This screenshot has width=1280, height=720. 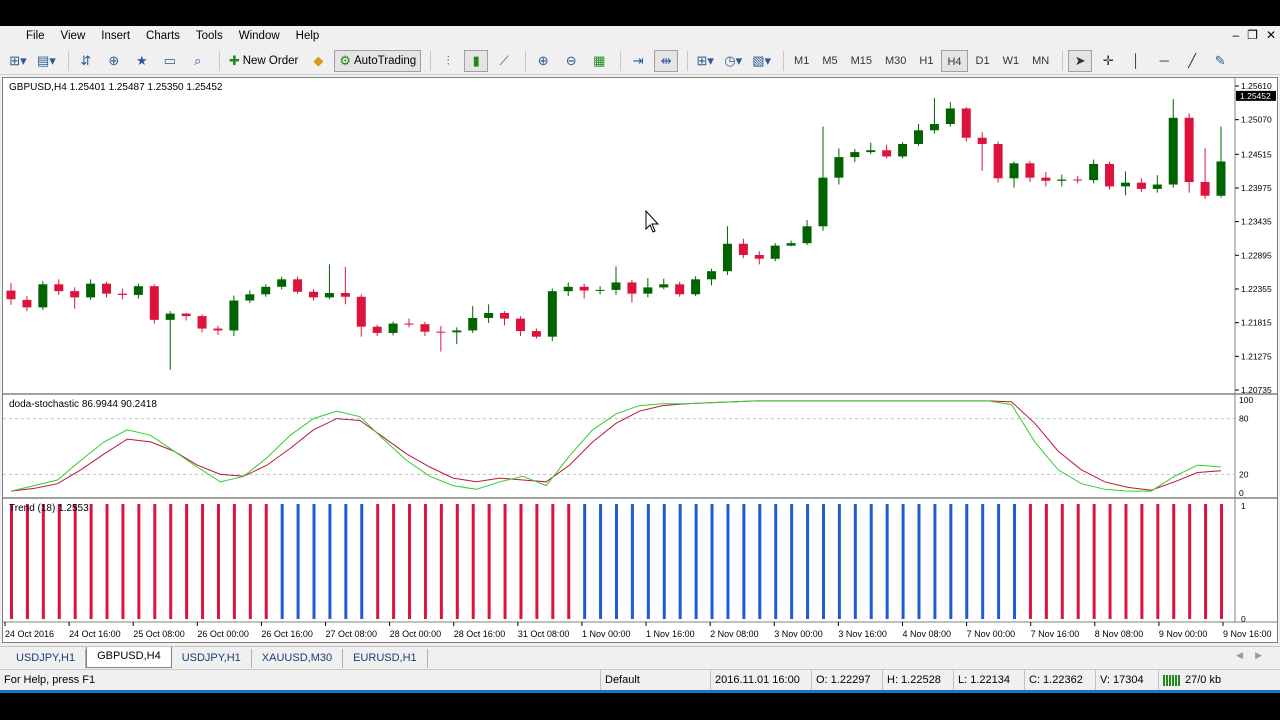 What do you see at coordinates (115, 36) in the screenshot?
I see `menu-insert: Insert` at bounding box center [115, 36].